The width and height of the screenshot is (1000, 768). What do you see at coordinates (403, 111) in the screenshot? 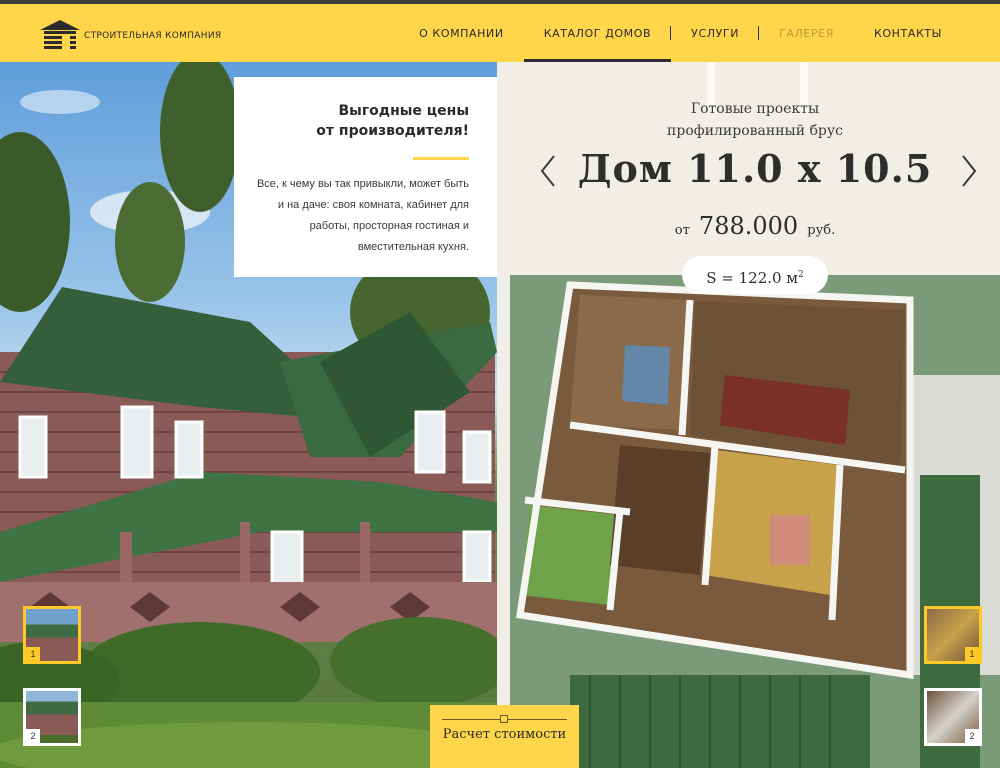
I see `promo-title-line1: Выгодные цены` at bounding box center [403, 111].